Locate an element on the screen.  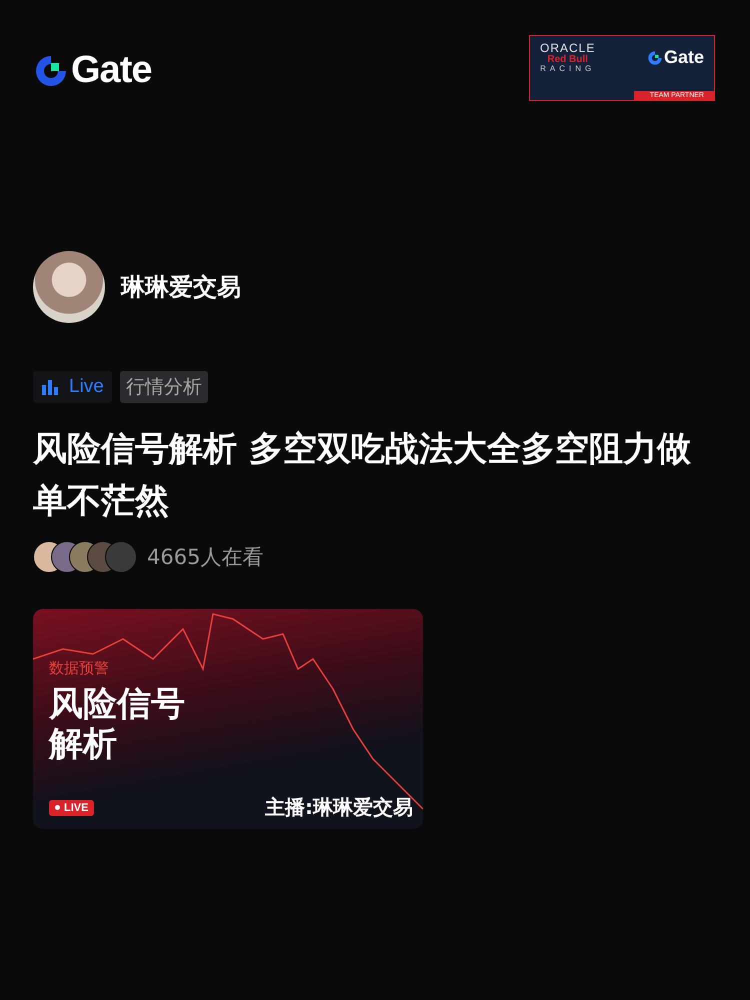
viewer-avatar is located at coordinates (121, 557).